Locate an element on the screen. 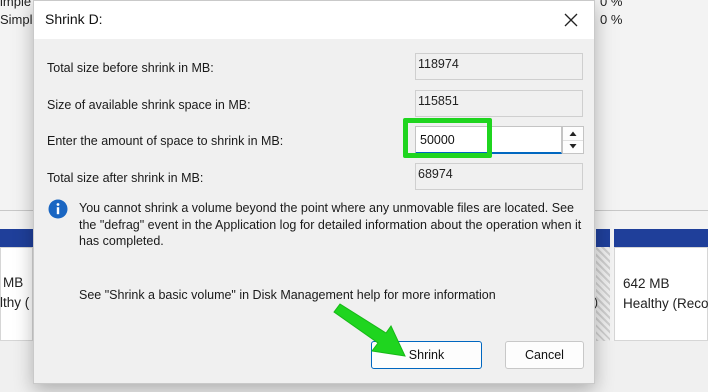 Image resolution: width=708 pixels, height=392 pixels. spin-up-button is located at coordinates (573, 134).